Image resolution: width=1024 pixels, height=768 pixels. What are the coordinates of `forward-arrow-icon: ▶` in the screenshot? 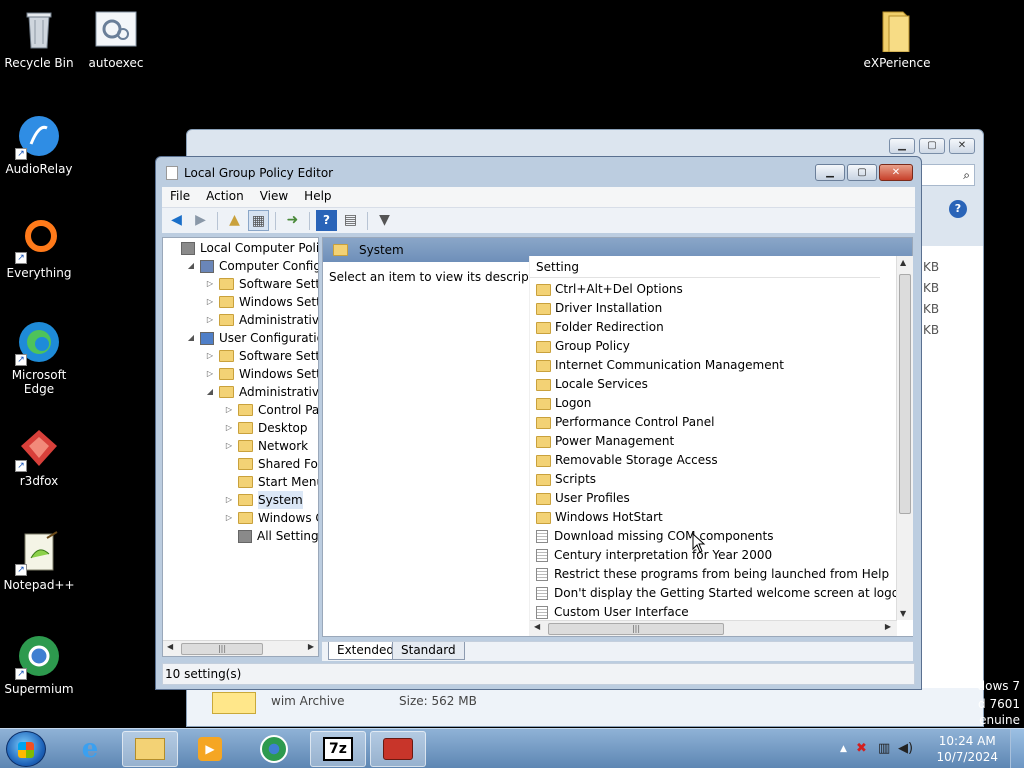 It's located at (200, 220).